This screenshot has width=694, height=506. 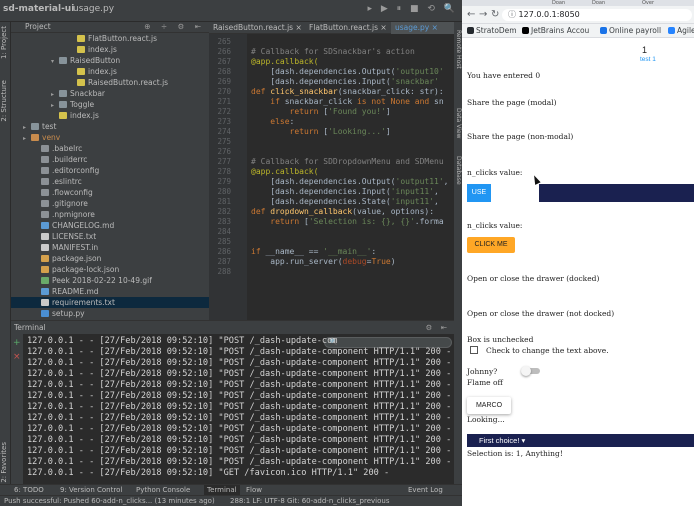 What do you see at coordinates (110, 280) in the screenshot?
I see `tree-item: Peek 2018-02-22 10-49.gif` at bounding box center [110, 280].